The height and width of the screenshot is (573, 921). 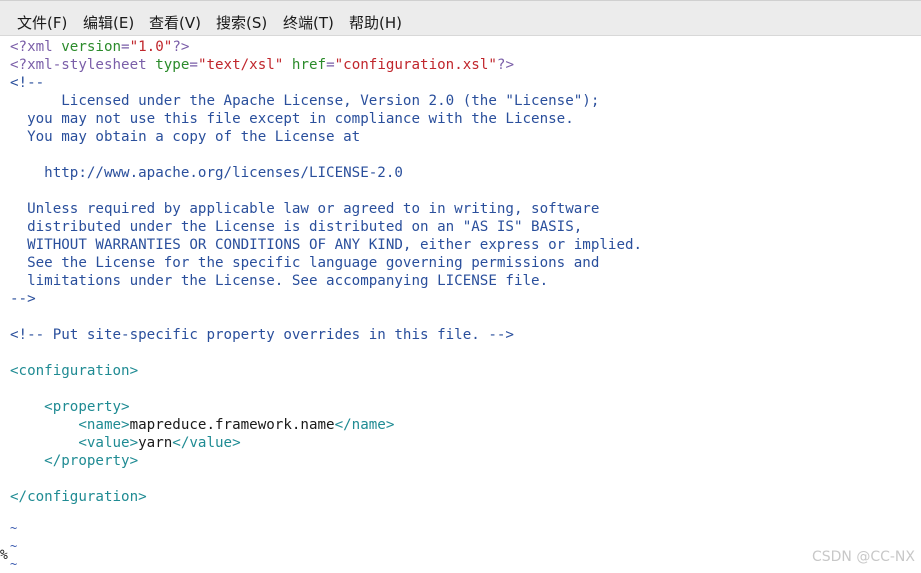 I want to click on xml-declaration-line: <?xml version="1.0"?>, so click(x=99, y=47).